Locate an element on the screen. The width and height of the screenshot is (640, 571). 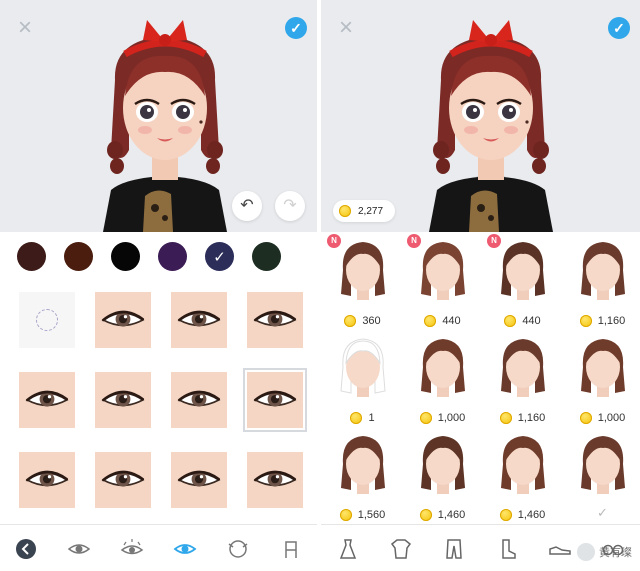
glasses-stand-icon is located at coordinates (291, 549).